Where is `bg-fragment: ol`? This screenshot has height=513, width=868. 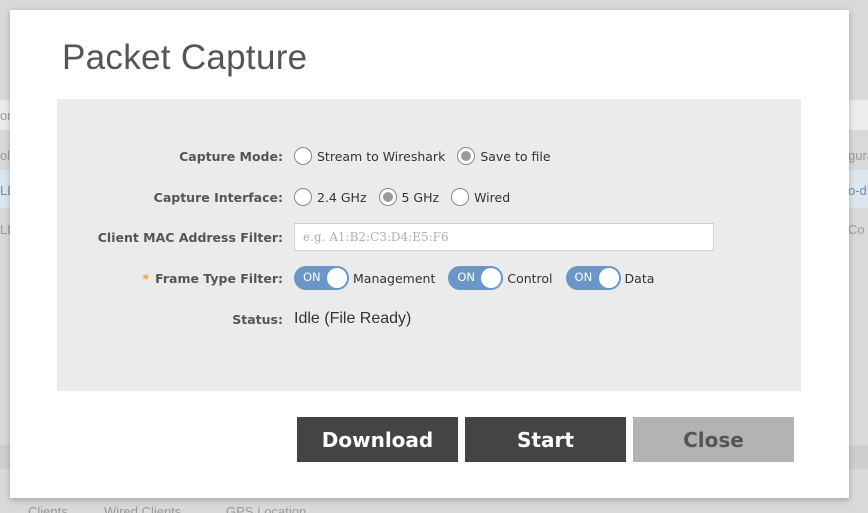
bg-fragment: ol is located at coordinates (5, 155).